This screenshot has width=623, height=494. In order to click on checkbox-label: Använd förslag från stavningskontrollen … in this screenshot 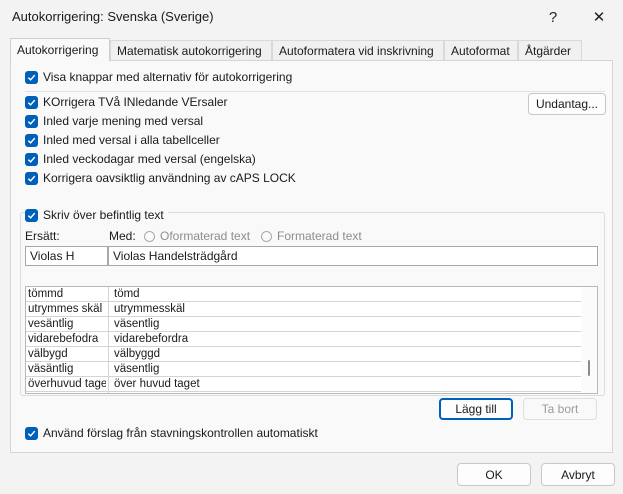, I will do `click(180, 433)`.